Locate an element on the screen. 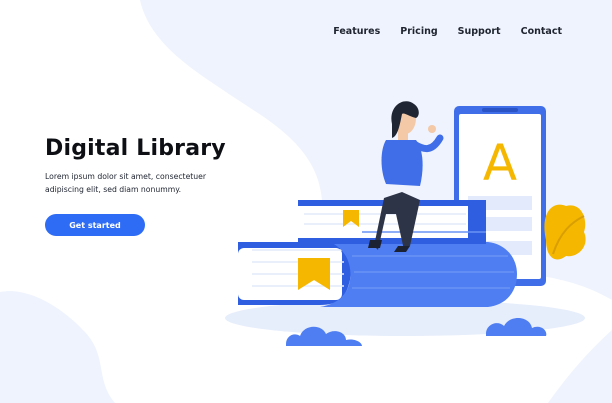 The image size is (612, 403). tablet-letter: A is located at coordinates (500, 163).